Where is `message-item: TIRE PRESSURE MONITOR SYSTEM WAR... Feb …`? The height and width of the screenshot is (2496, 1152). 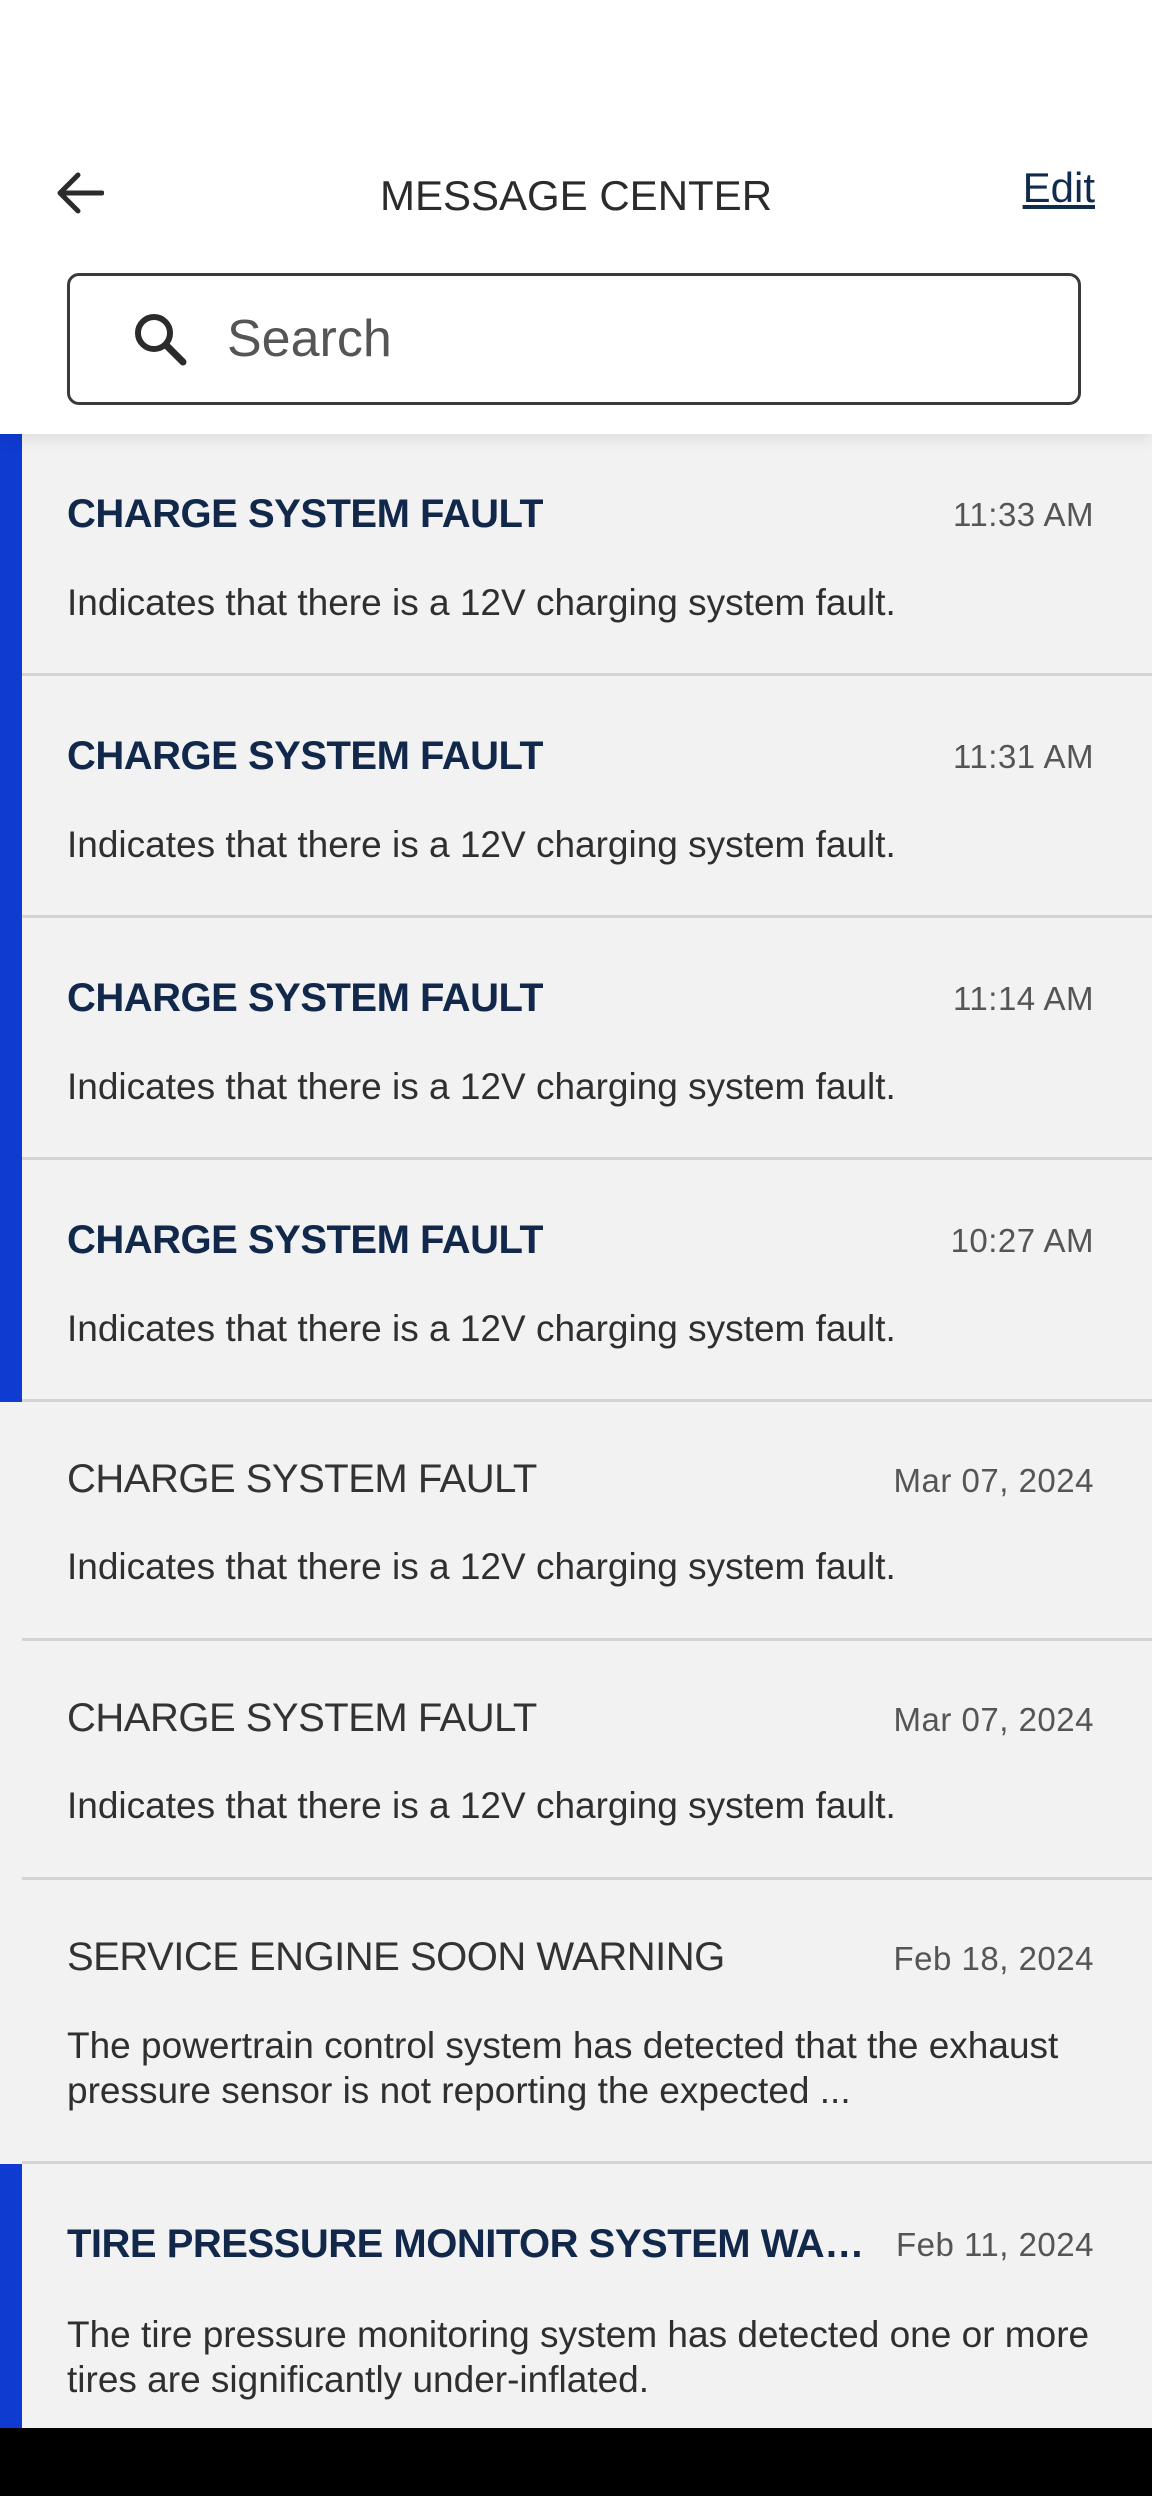 message-item: TIRE PRESSURE MONITOR SYSTEM WAR... Feb … is located at coordinates (576, 2296).